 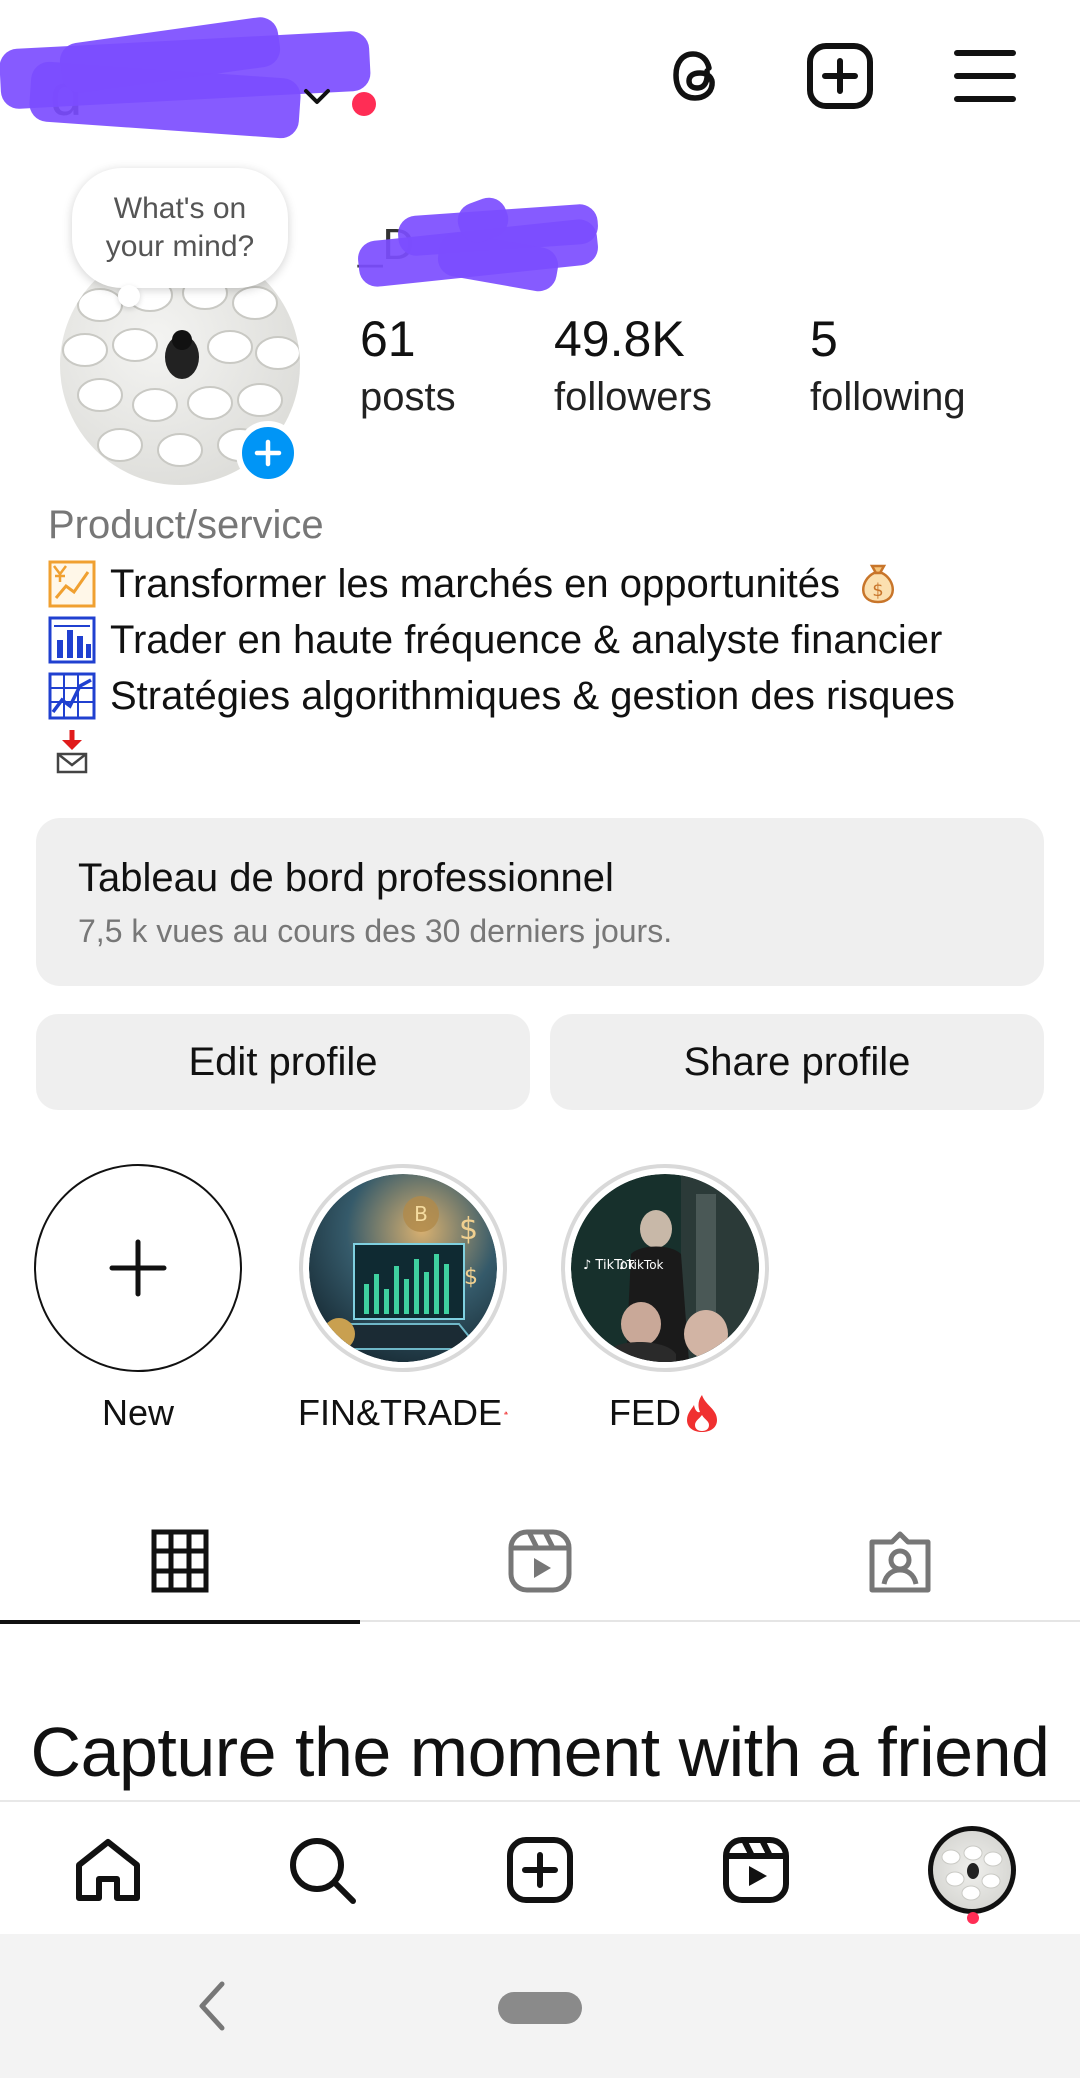 I want to click on grid-icon, so click(x=180, y=1561).